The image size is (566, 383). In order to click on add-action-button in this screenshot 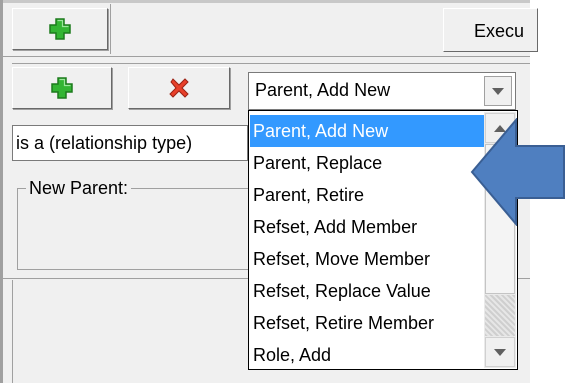, I will do `click(62, 88)`.